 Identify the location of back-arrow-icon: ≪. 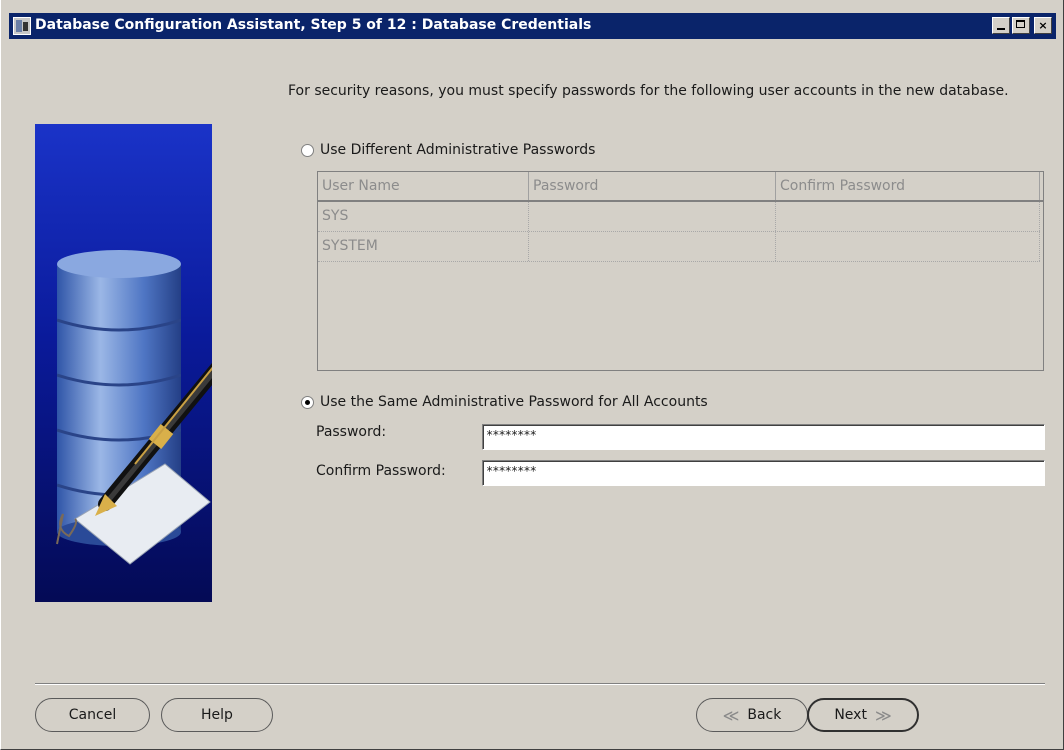
(731, 715).